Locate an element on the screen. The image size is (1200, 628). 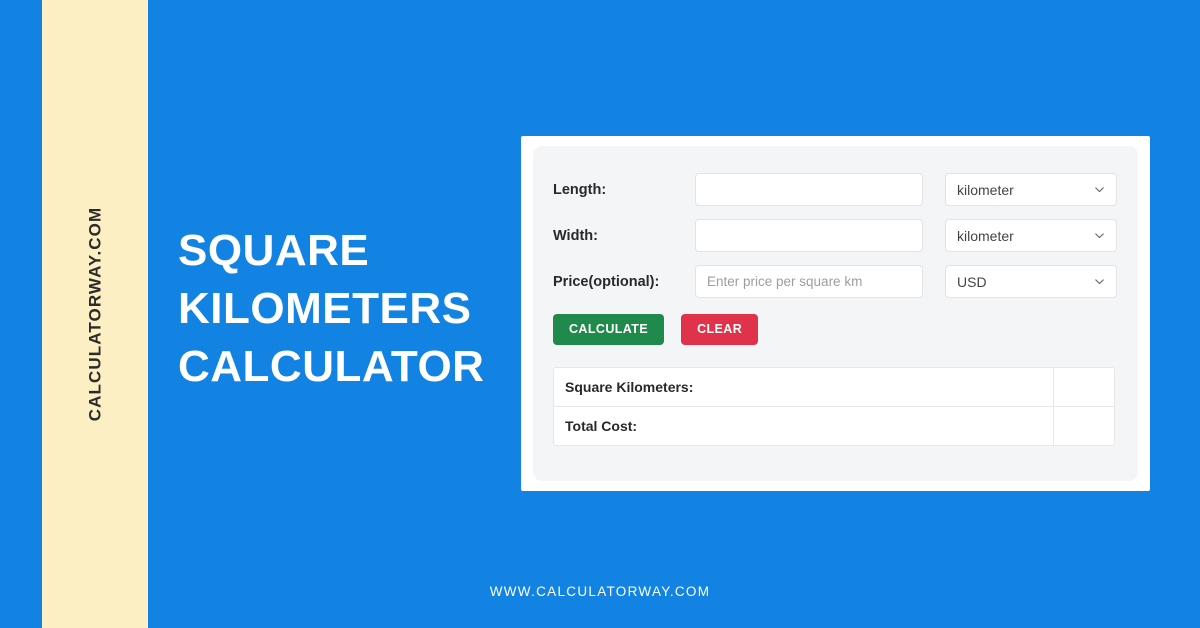
form-row-length: Length: kilometer is located at coordinates (839, 189).